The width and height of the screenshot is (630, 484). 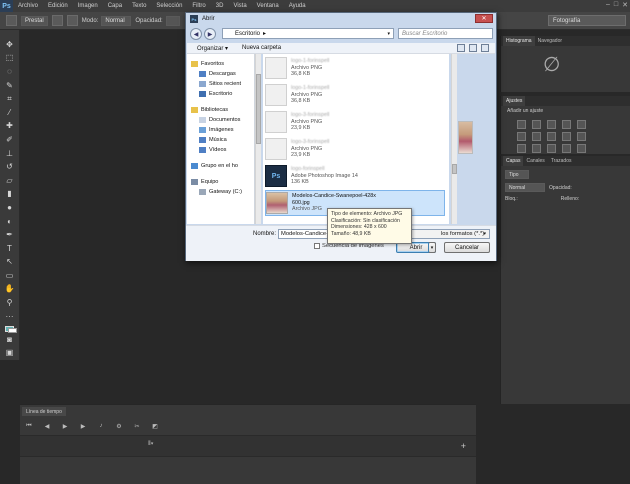 What do you see at coordinates (258, 109) in the screenshot?
I see `nav-scrollbar-thumb` at bounding box center [258, 109].